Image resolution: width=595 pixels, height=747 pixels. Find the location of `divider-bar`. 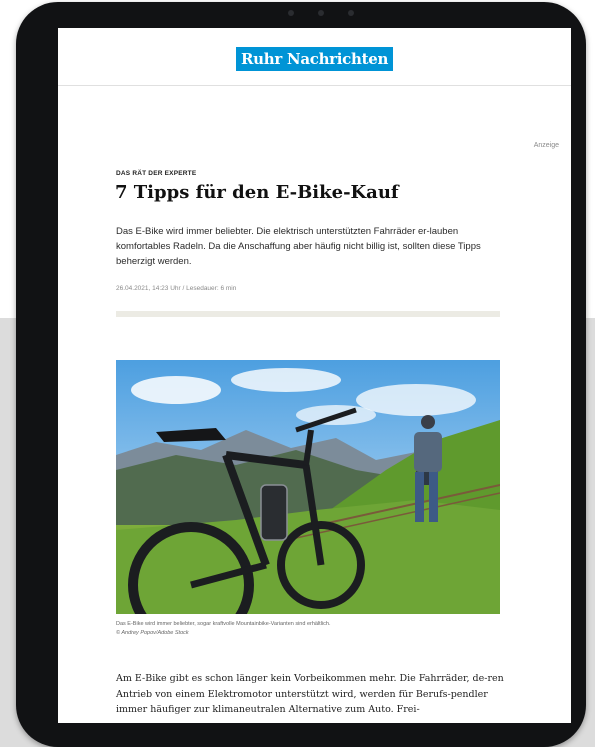

divider-bar is located at coordinates (308, 314).